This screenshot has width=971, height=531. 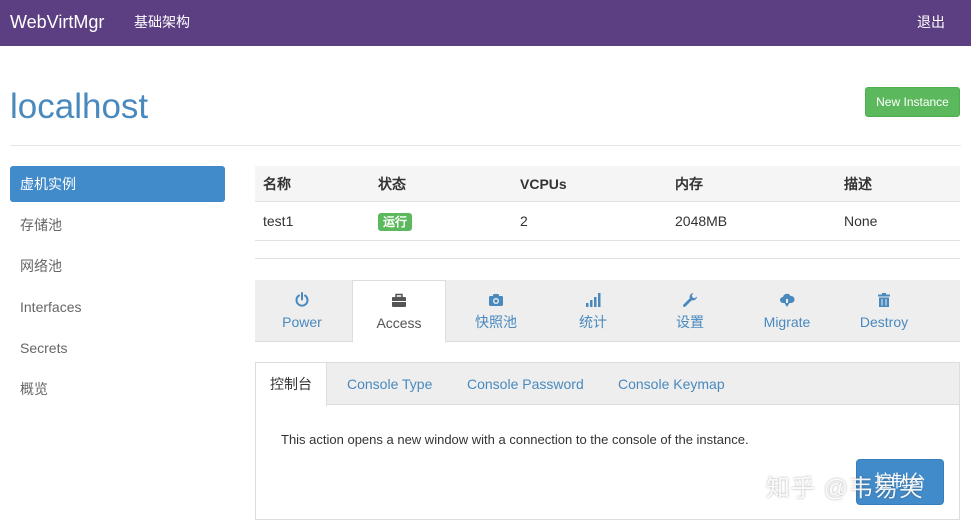 I want to click on tab-snapshots-label: 快照池, so click(x=496, y=322).